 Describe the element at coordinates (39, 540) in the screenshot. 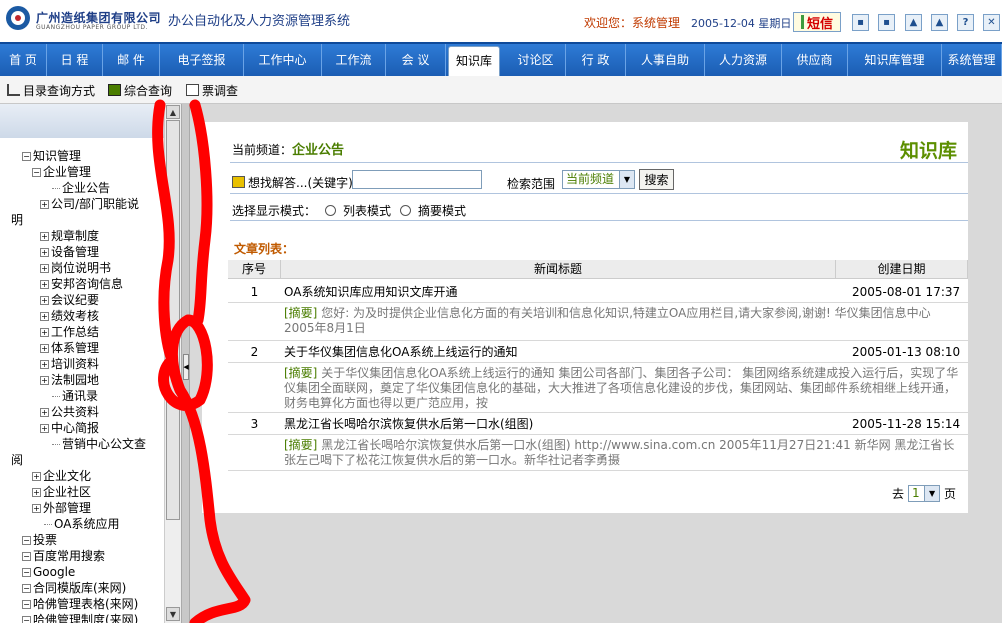

I see `tree-item: − 投票` at that location.